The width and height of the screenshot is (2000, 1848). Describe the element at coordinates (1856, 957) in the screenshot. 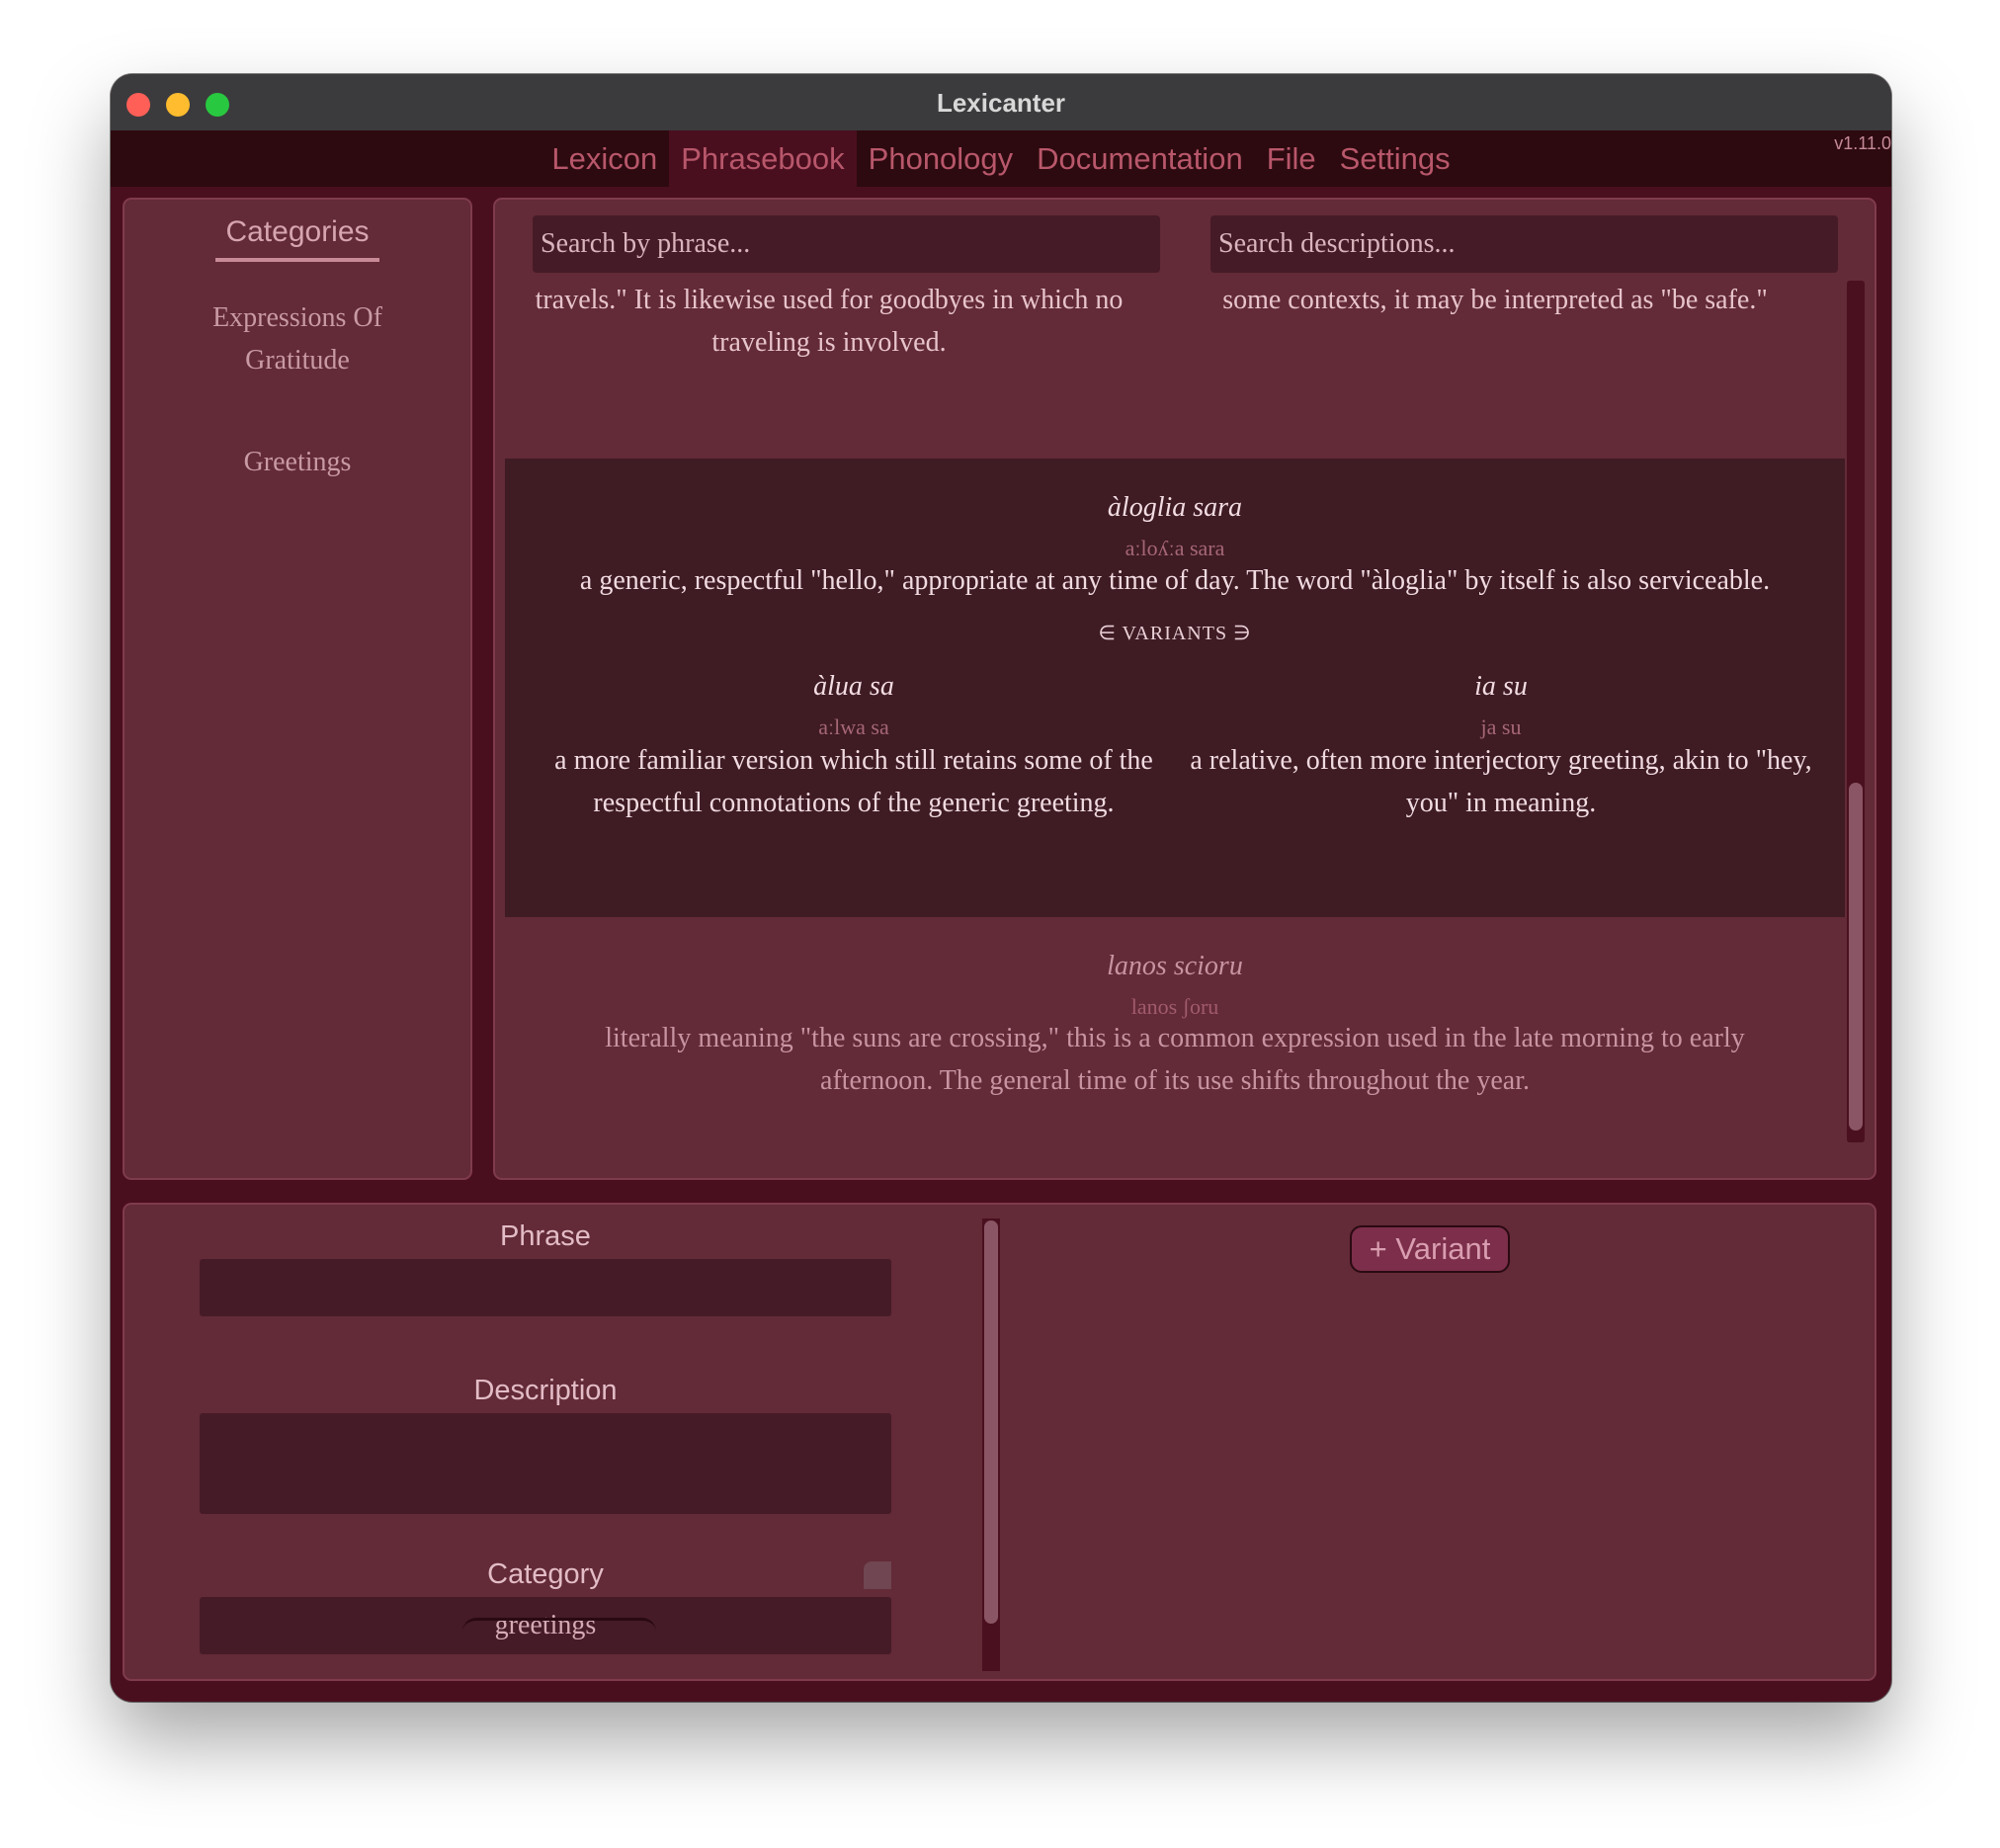

I see `list-scrollbar-thumb` at that location.